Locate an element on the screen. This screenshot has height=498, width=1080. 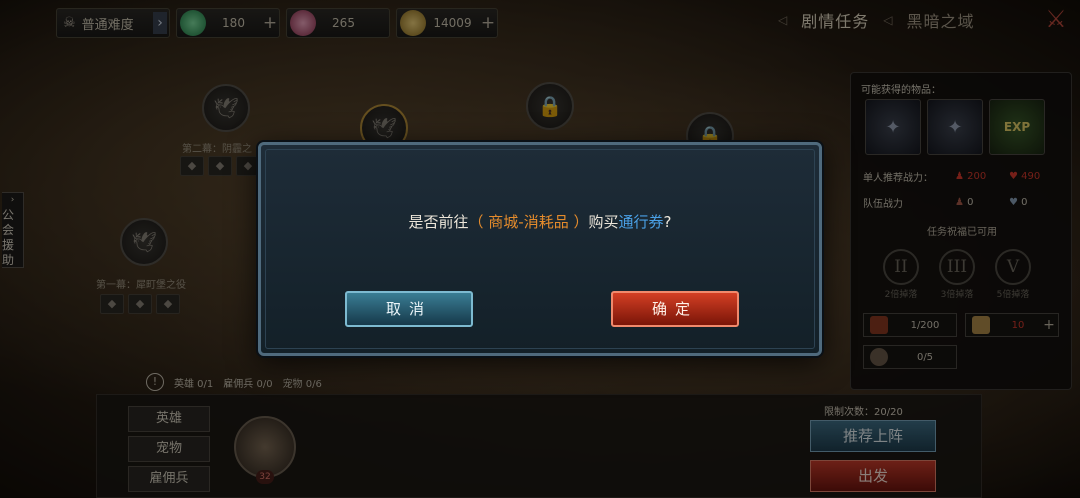
shop-link-text: （ 商城-消耗品 ） is located at coordinates (528, 222).